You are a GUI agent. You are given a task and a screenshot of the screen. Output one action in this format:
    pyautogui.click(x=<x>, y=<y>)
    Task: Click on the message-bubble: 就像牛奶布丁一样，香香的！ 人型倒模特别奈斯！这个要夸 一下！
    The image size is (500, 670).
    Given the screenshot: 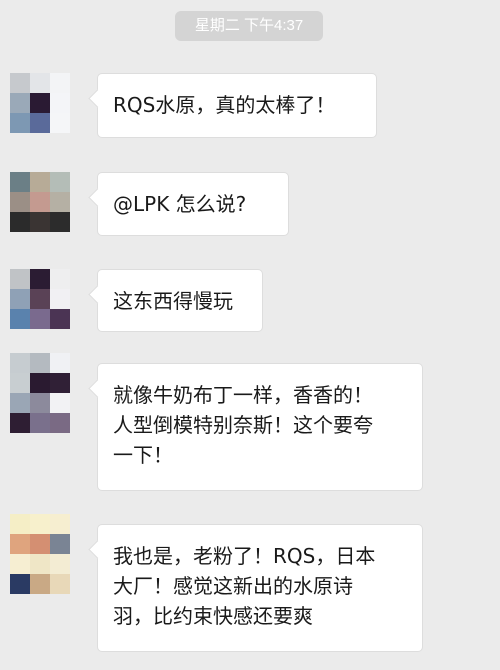 What is the action you would take?
    pyautogui.click(x=260, y=427)
    